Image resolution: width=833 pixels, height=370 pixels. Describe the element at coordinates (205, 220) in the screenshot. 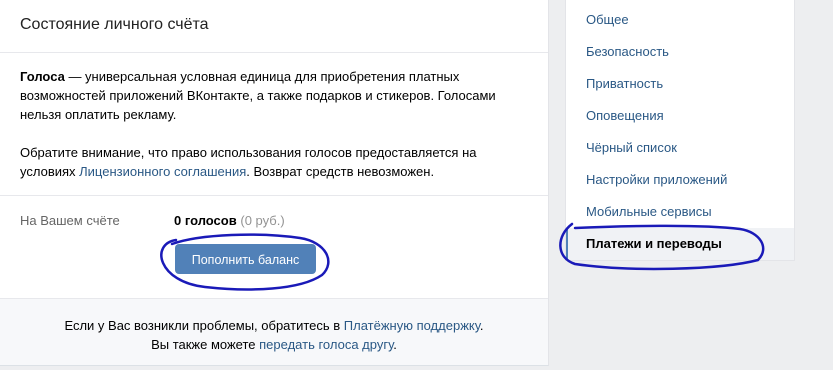

I see `votes-count: 0 голосов` at that location.